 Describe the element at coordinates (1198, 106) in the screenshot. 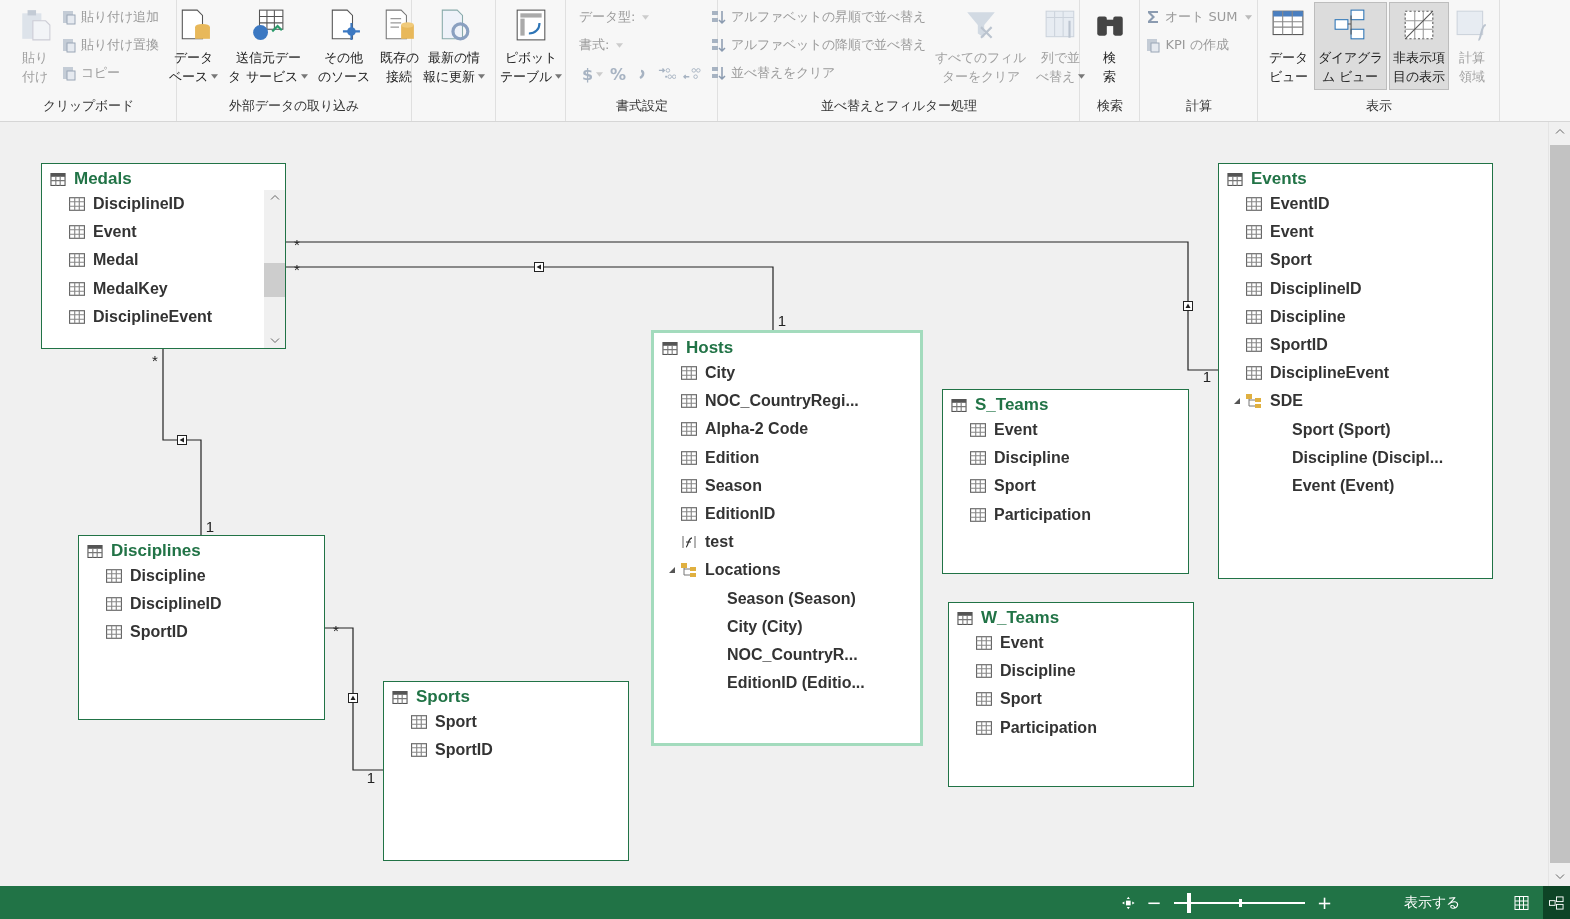

I see `ribbon-group-label: 計算` at that location.